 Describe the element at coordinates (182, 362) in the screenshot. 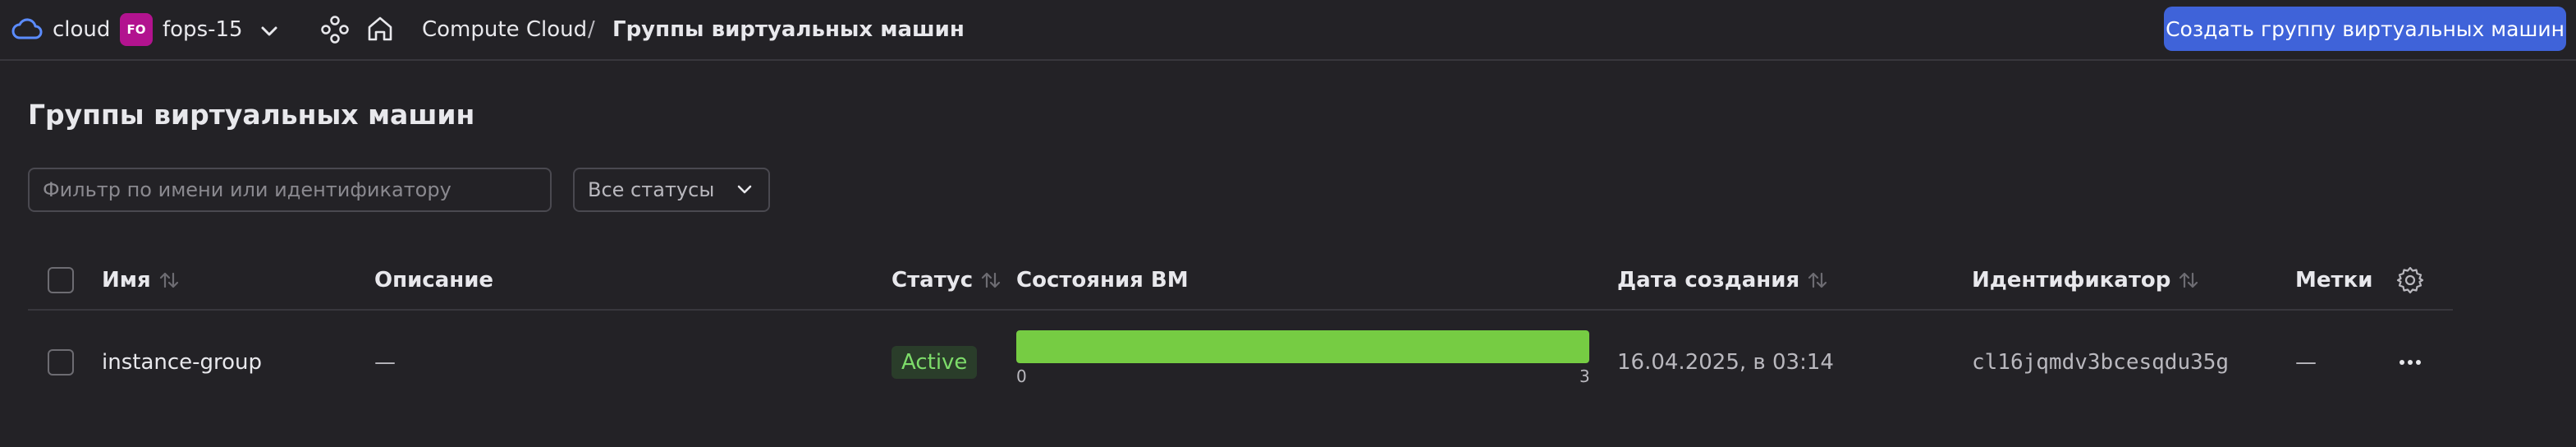

I see `row-name: instance-group` at that location.